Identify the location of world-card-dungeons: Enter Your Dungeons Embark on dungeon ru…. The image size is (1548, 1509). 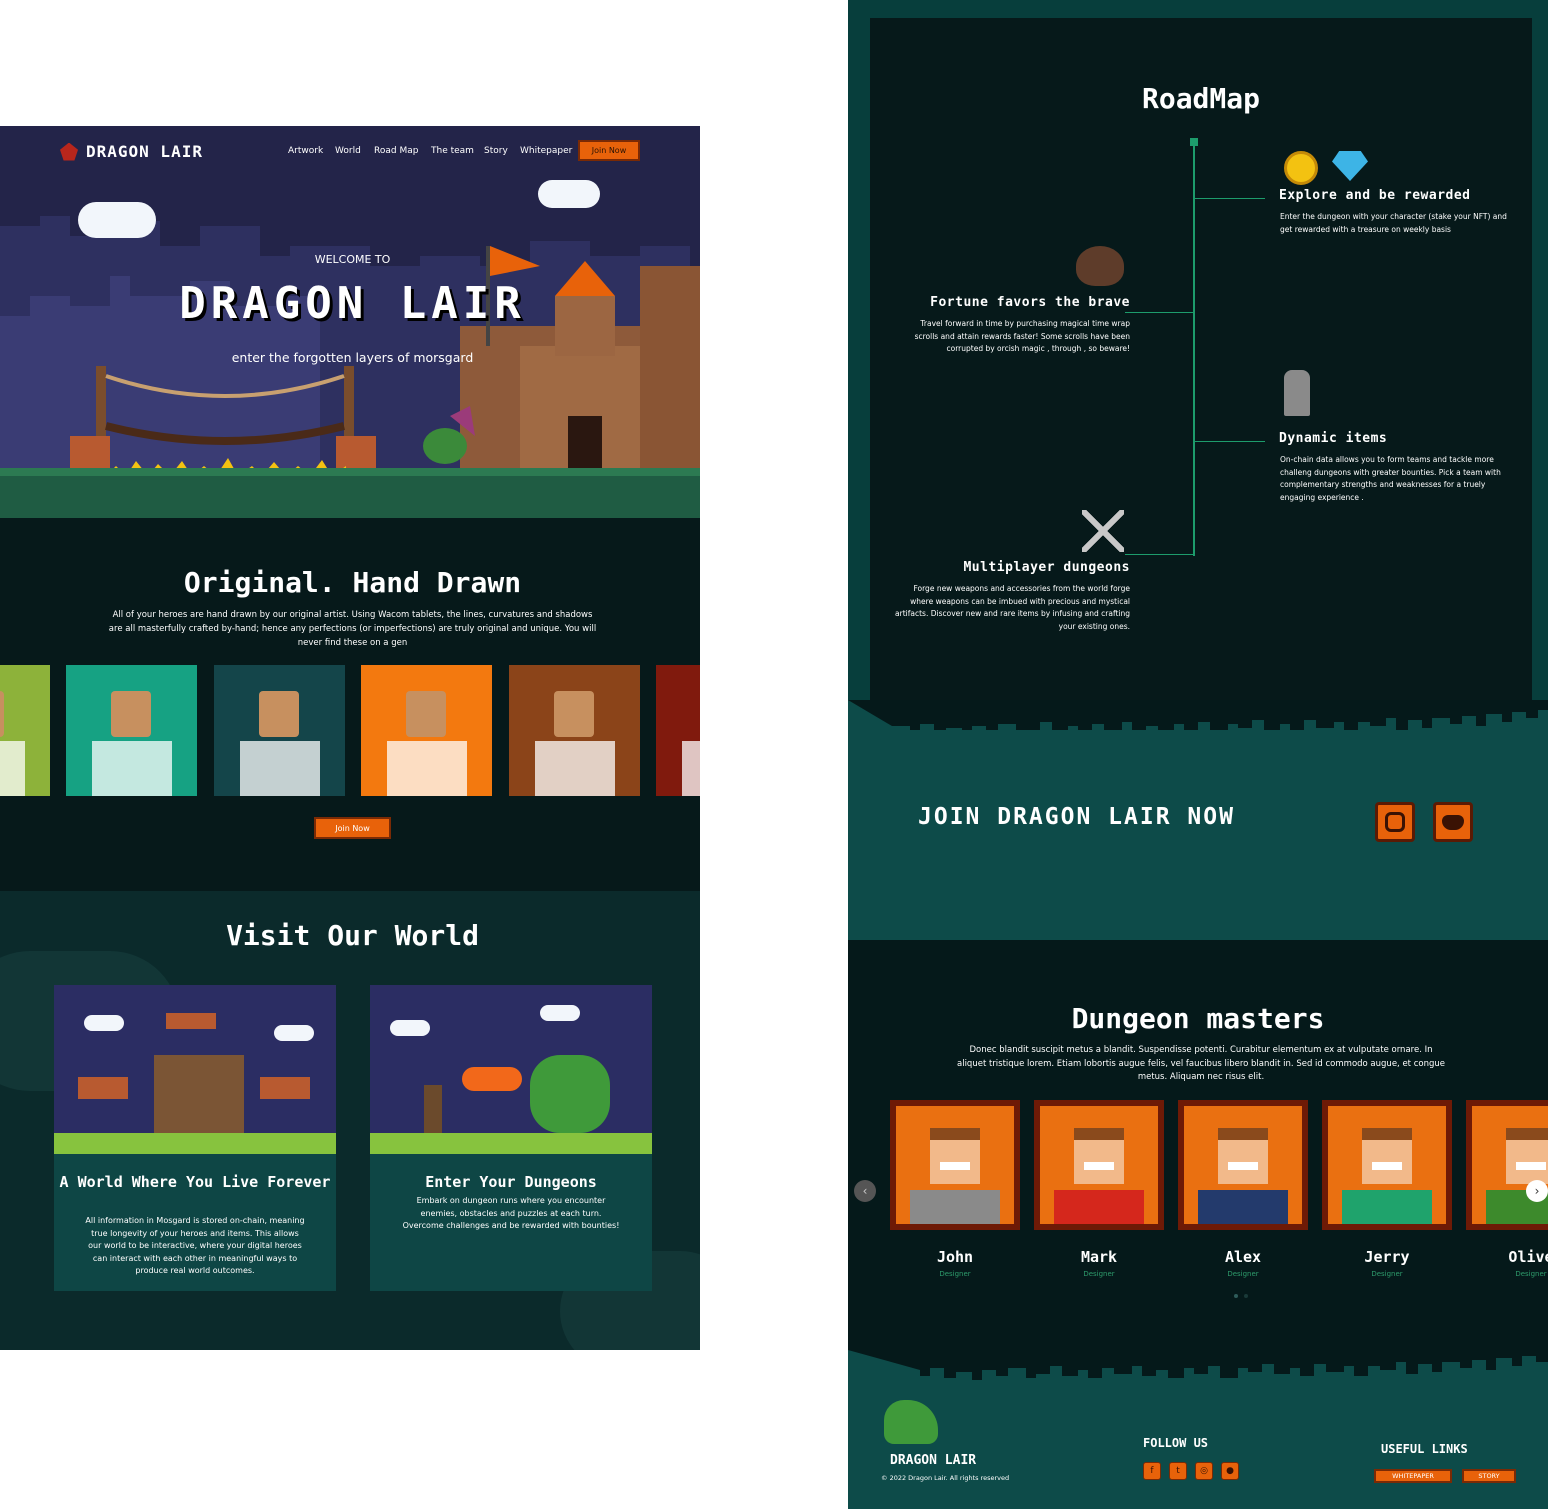
(511, 1138).